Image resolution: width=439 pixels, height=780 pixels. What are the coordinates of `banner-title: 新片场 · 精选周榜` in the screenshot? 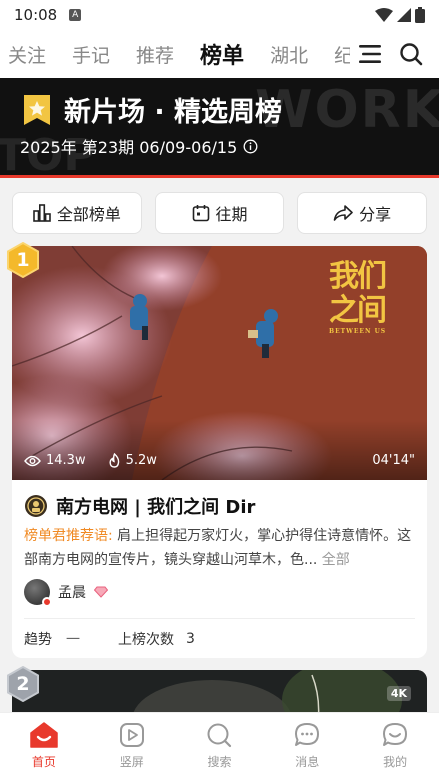 It's located at (173, 112).